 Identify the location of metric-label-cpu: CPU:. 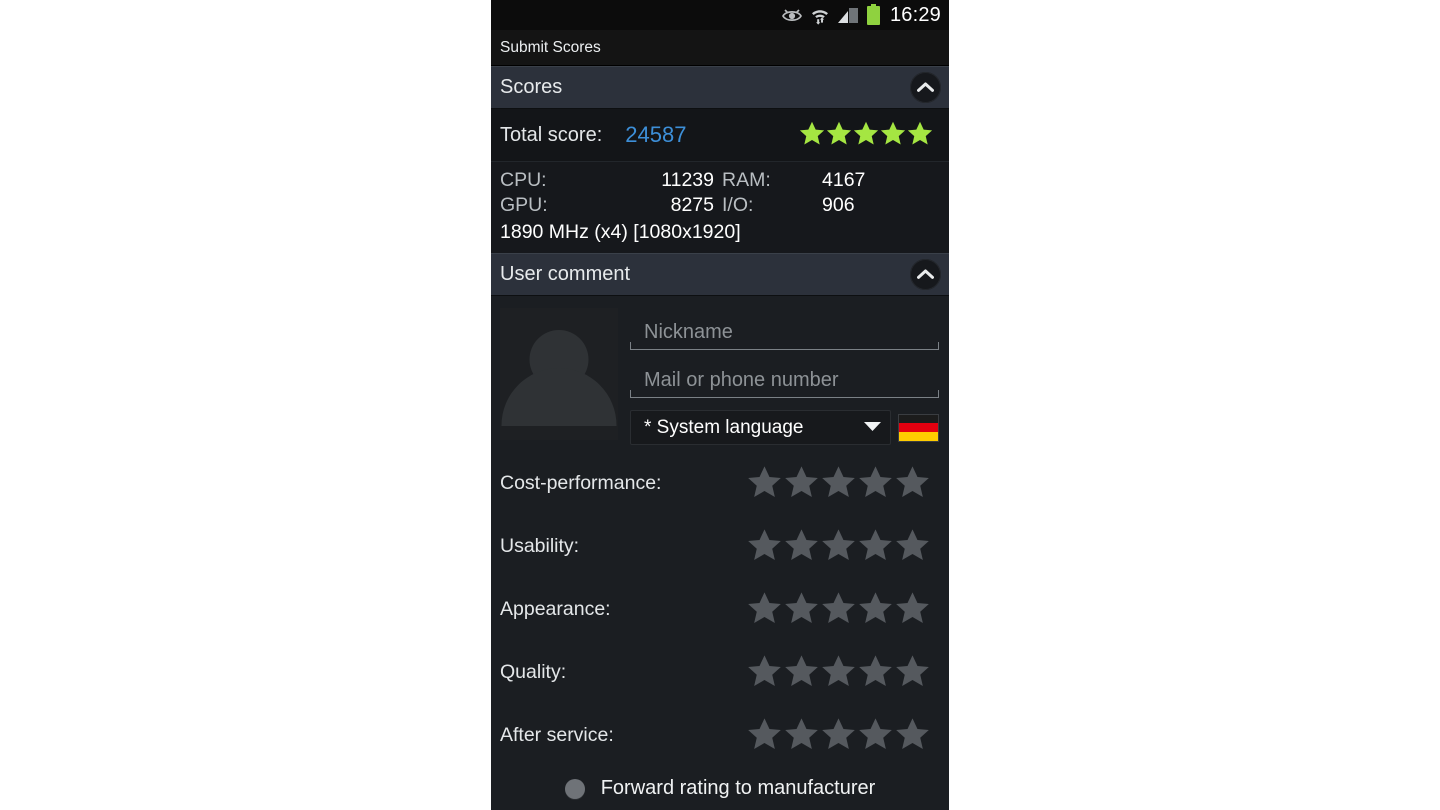
(523, 180).